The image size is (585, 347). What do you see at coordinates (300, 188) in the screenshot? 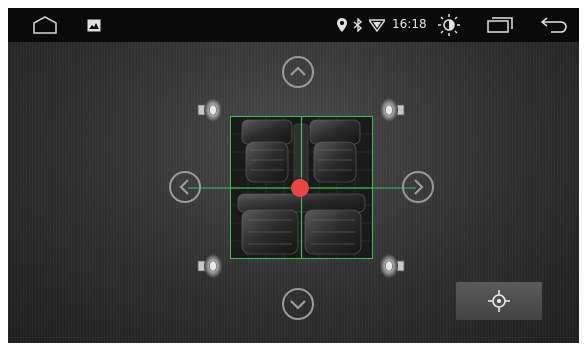
I see `balance-fader-handle` at bounding box center [300, 188].